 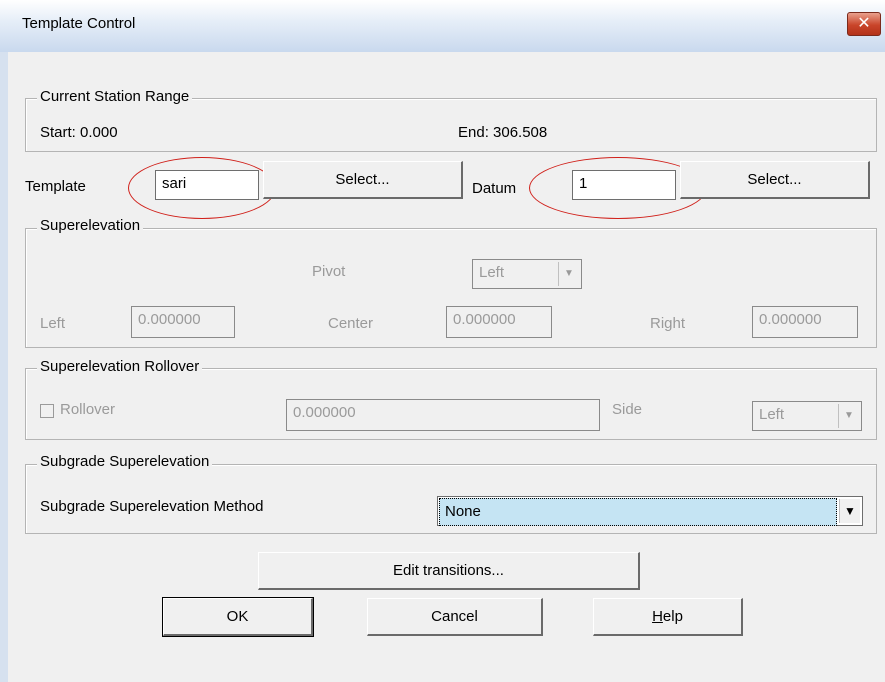 I want to click on template-label: Template, so click(x=55, y=186).